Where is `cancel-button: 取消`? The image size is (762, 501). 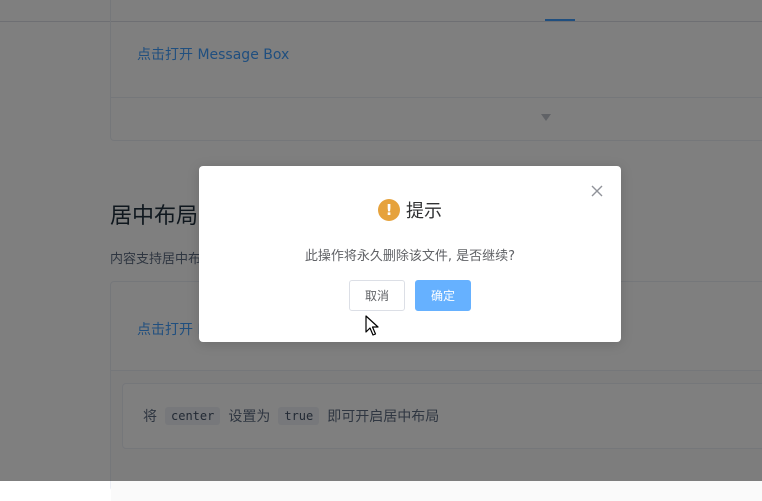
cancel-button: 取消 is located at coordinates (377, 295).